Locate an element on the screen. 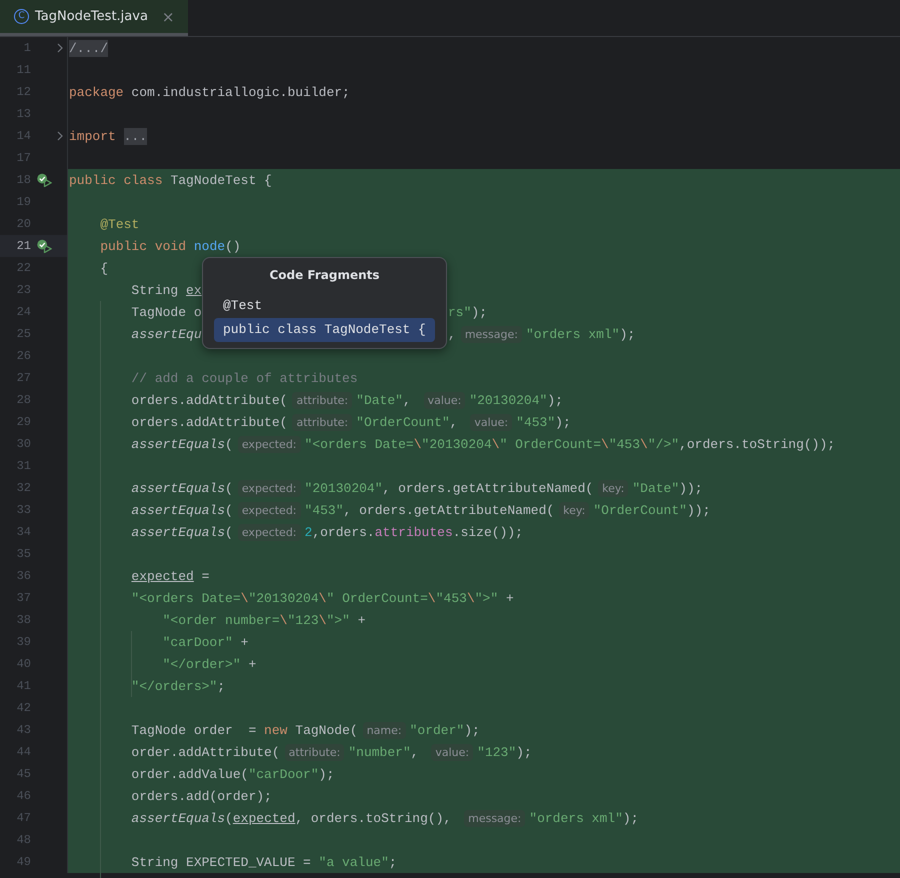  string-literal: "</order>" is located at coordinates (201, 664).